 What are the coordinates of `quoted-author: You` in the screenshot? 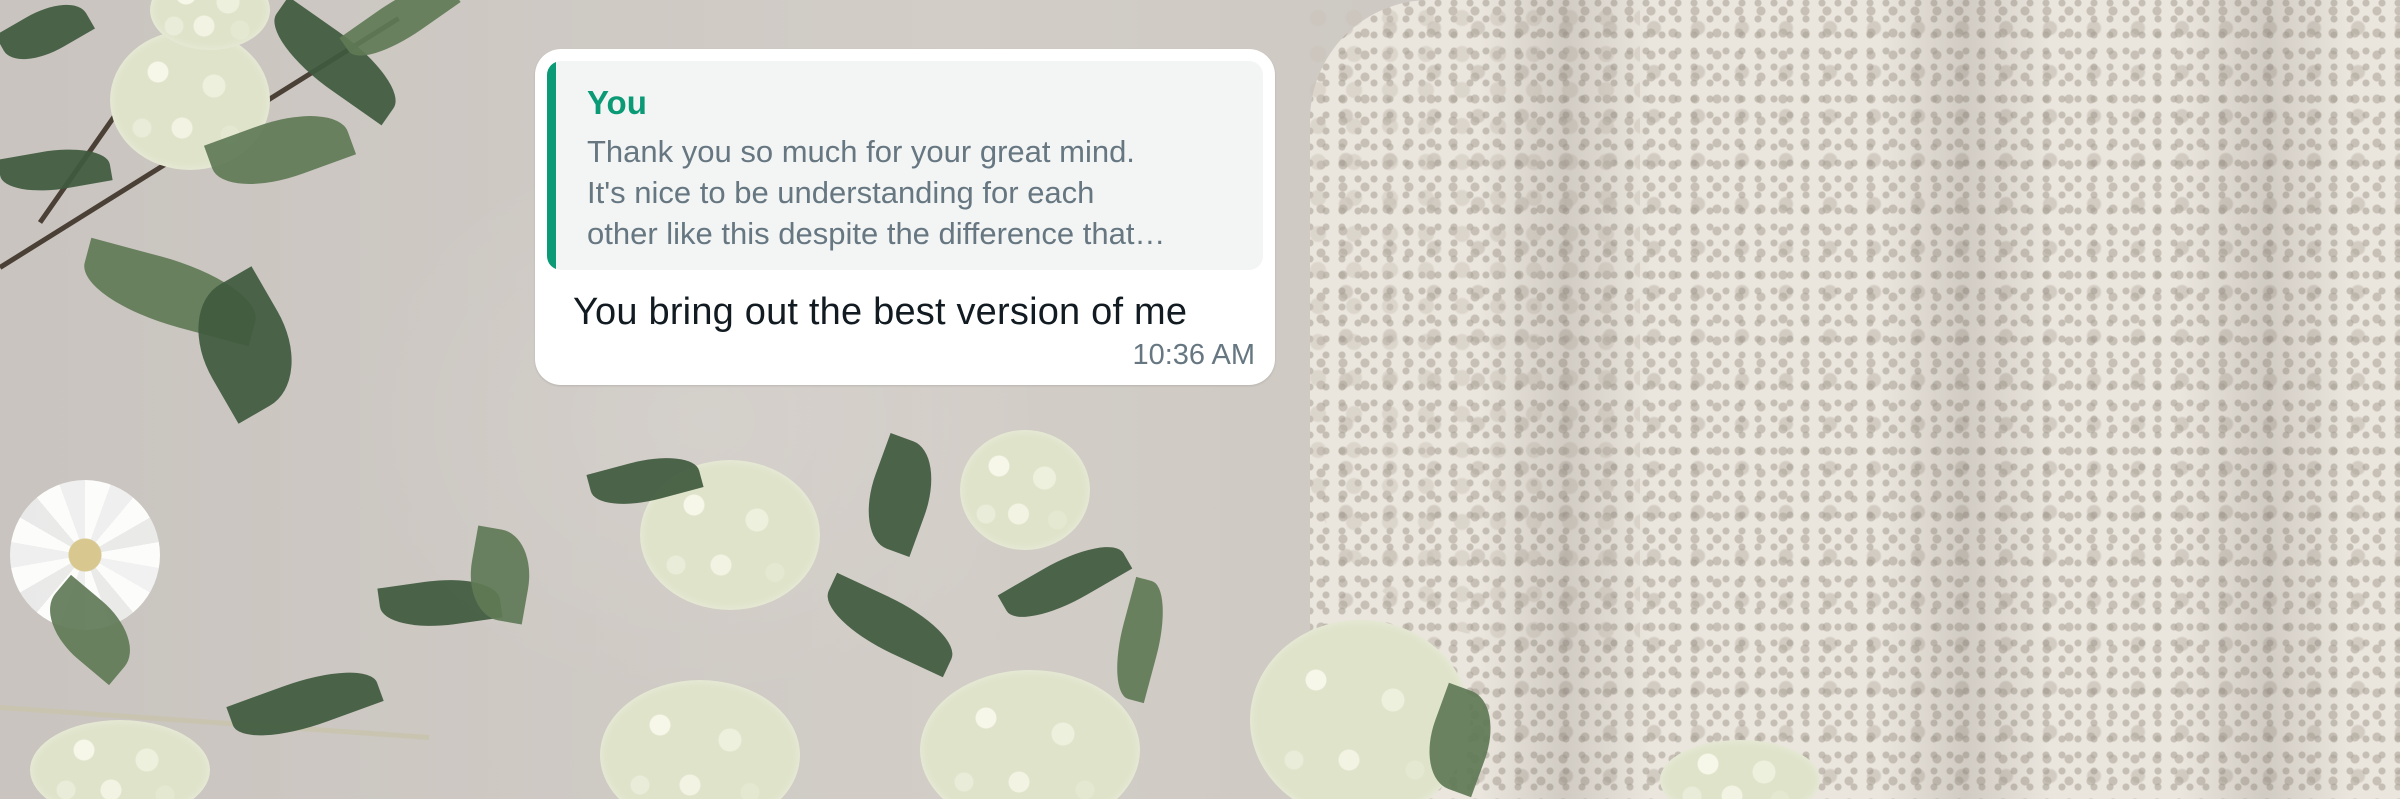 It's located at (617, 102).